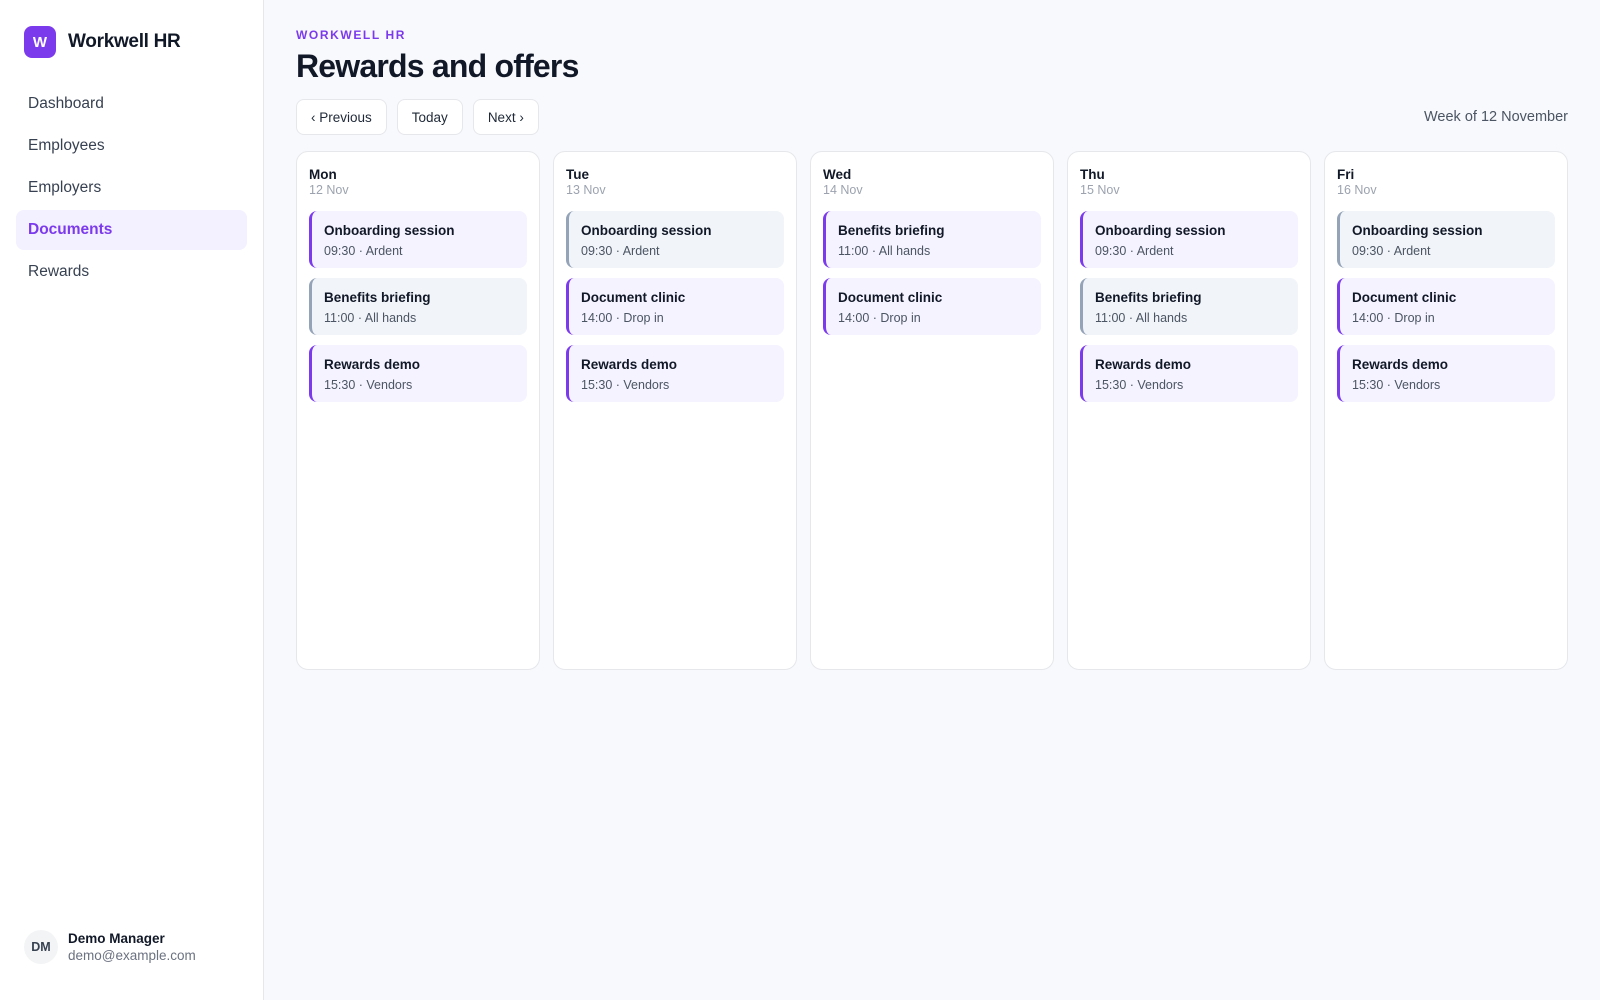  Describe the element at coordinates (131, 29) in the screenshot. I see `brand: W Workwell HR` at that location.